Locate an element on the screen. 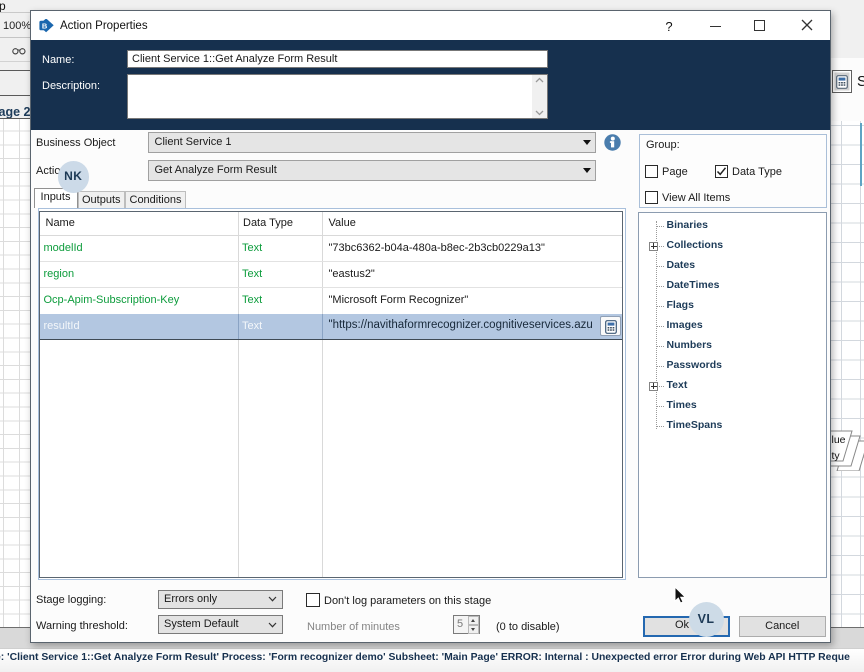  svg-text: ty is located at coordinates (836, 456).